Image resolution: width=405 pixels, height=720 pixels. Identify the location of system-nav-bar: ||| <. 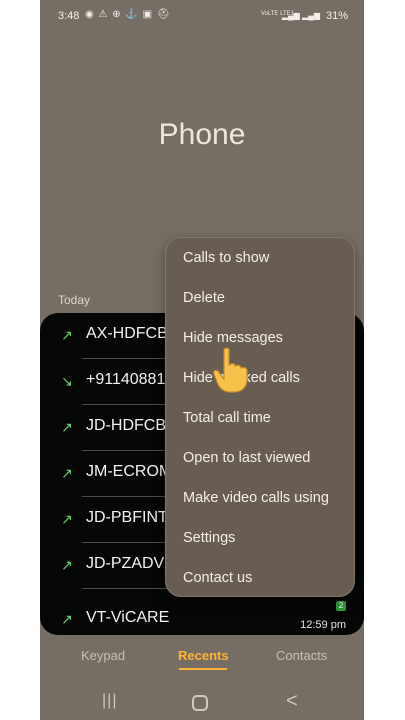
(202, 704).